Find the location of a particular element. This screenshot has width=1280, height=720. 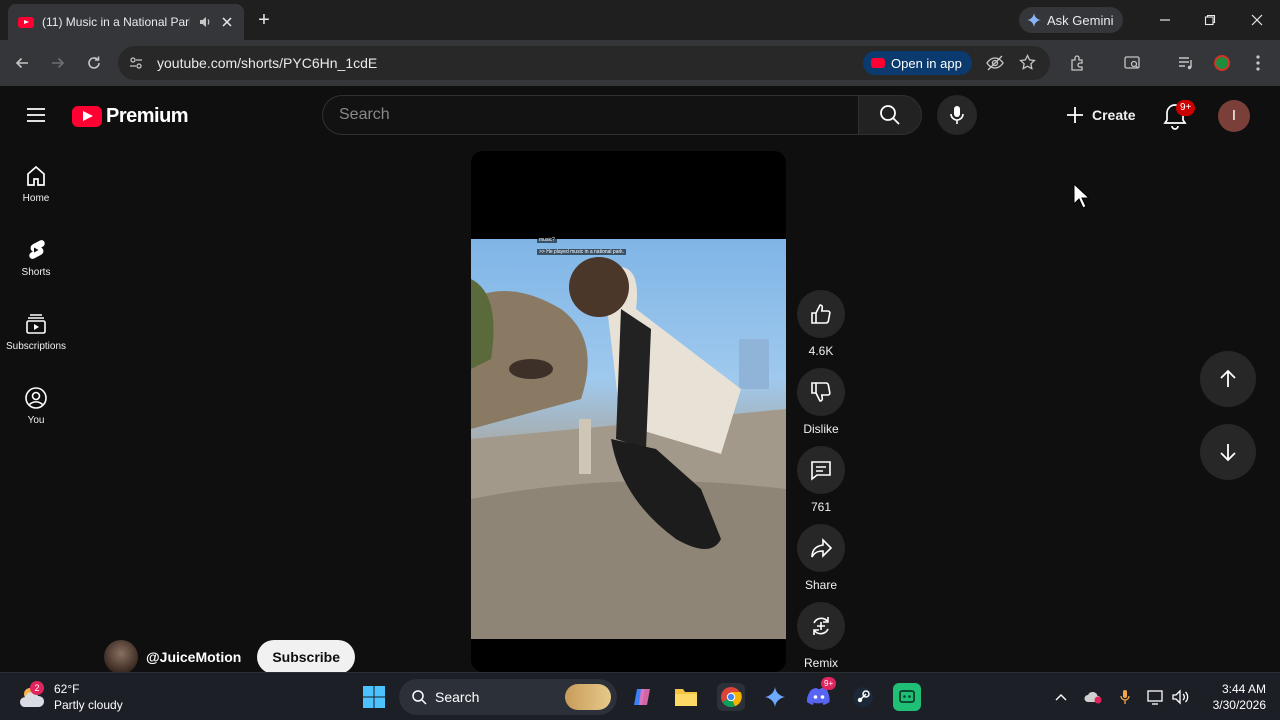

back-icon is located at coordinates (22, 63).